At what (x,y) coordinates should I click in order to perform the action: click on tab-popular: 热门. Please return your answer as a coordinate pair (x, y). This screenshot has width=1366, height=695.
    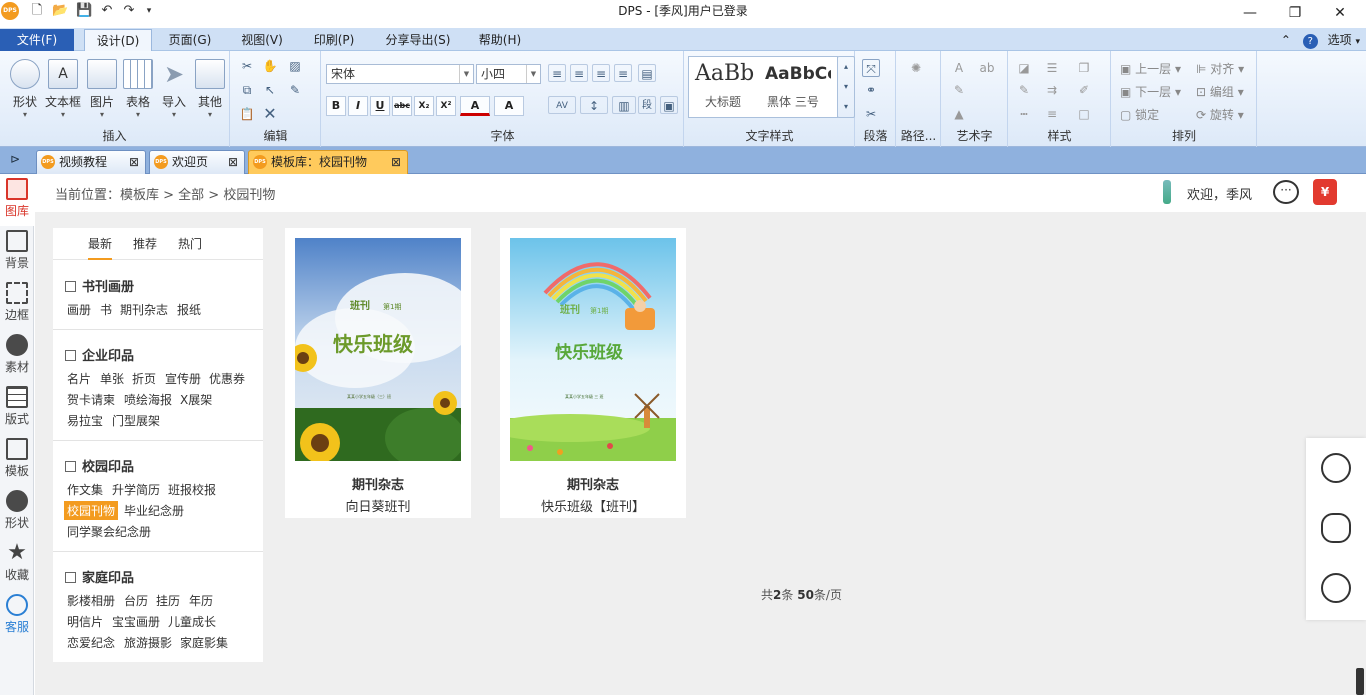
    Looking at the image, I should click on (190, 243).